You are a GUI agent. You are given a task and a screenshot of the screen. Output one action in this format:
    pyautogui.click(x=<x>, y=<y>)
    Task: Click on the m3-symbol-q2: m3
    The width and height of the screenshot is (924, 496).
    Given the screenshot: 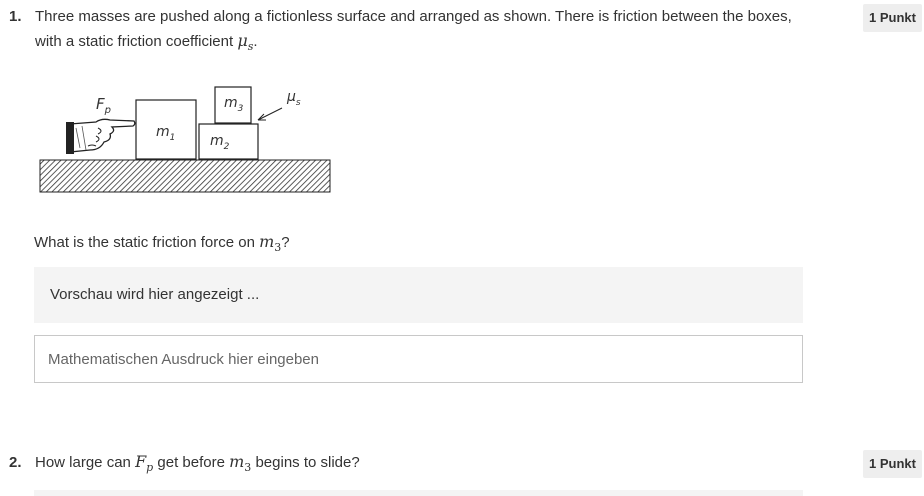 What is the action you would take?
    pyautogui.click(x=240, y=463)
    